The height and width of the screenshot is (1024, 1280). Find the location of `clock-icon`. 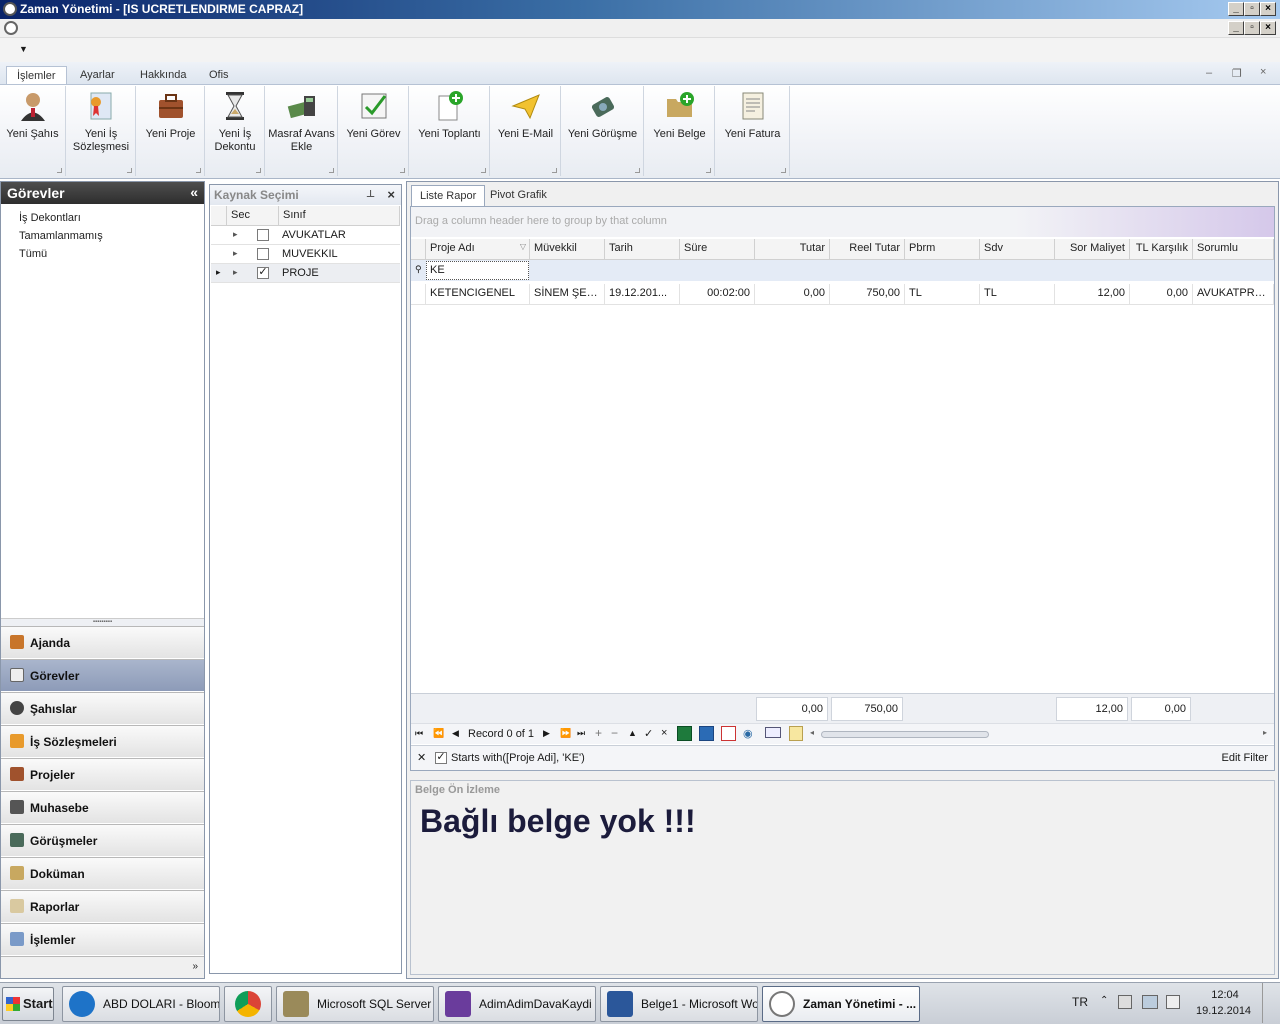

clock-icon is located at coordinates (11, 28).